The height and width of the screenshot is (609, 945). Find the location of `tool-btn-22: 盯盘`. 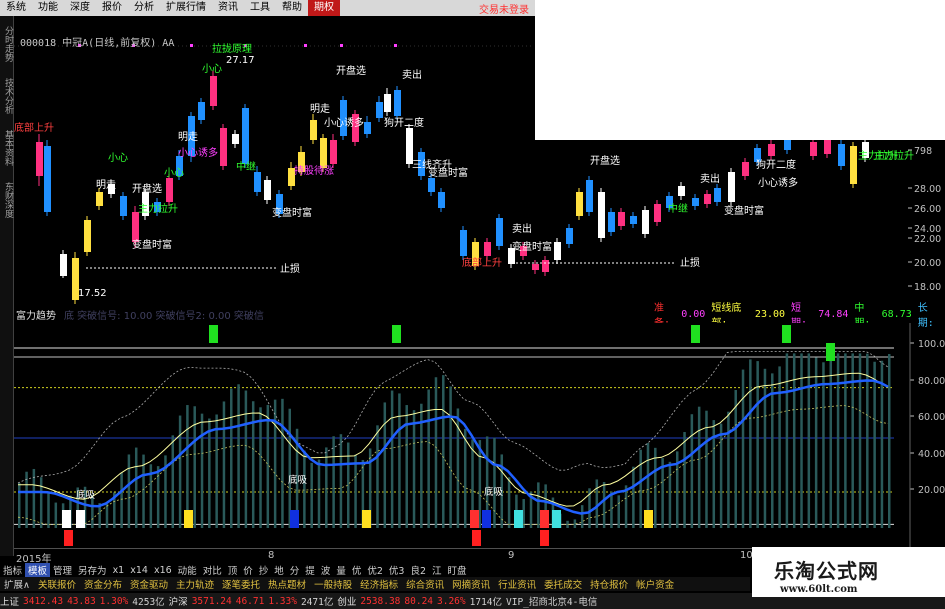

tool-btn-22: 盯盘 is located at coordinates (457, 570).